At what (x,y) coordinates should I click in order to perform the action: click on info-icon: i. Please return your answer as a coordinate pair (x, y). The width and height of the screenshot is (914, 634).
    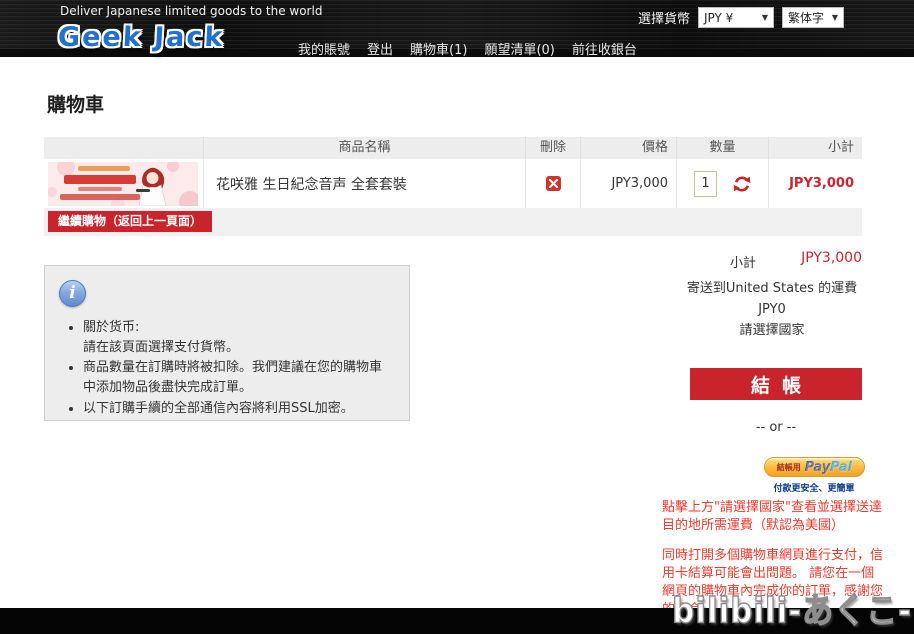
    Looking at the image, I should click on (72, 293).